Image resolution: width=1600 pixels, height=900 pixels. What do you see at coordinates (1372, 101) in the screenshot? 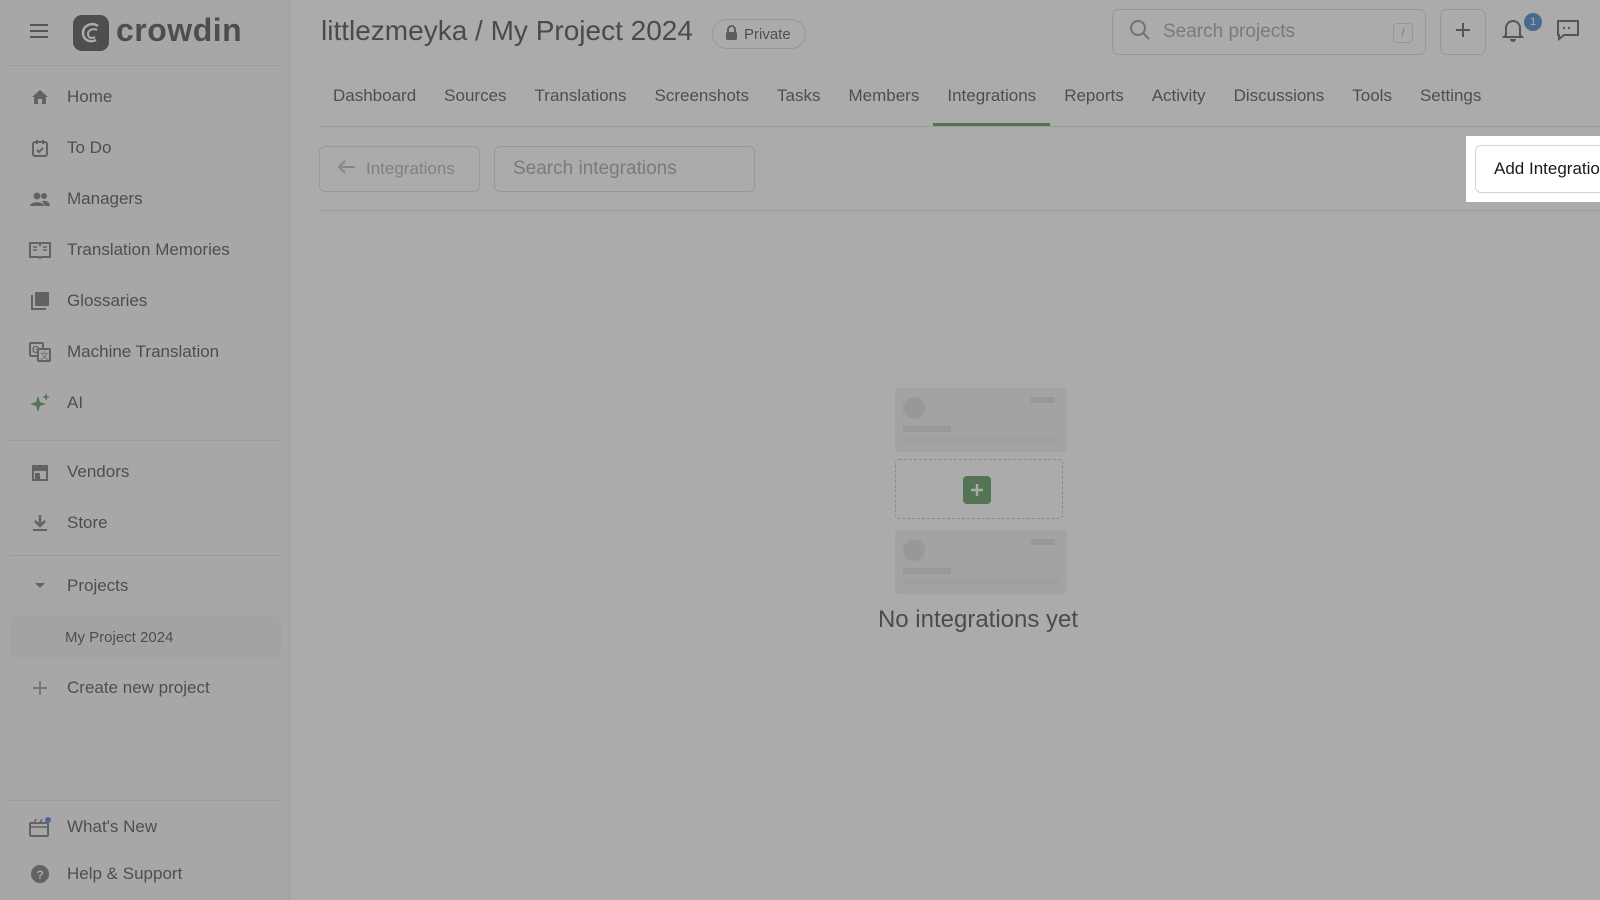
I see `tab-tools: Tools` at bounding box center [1372, 101].